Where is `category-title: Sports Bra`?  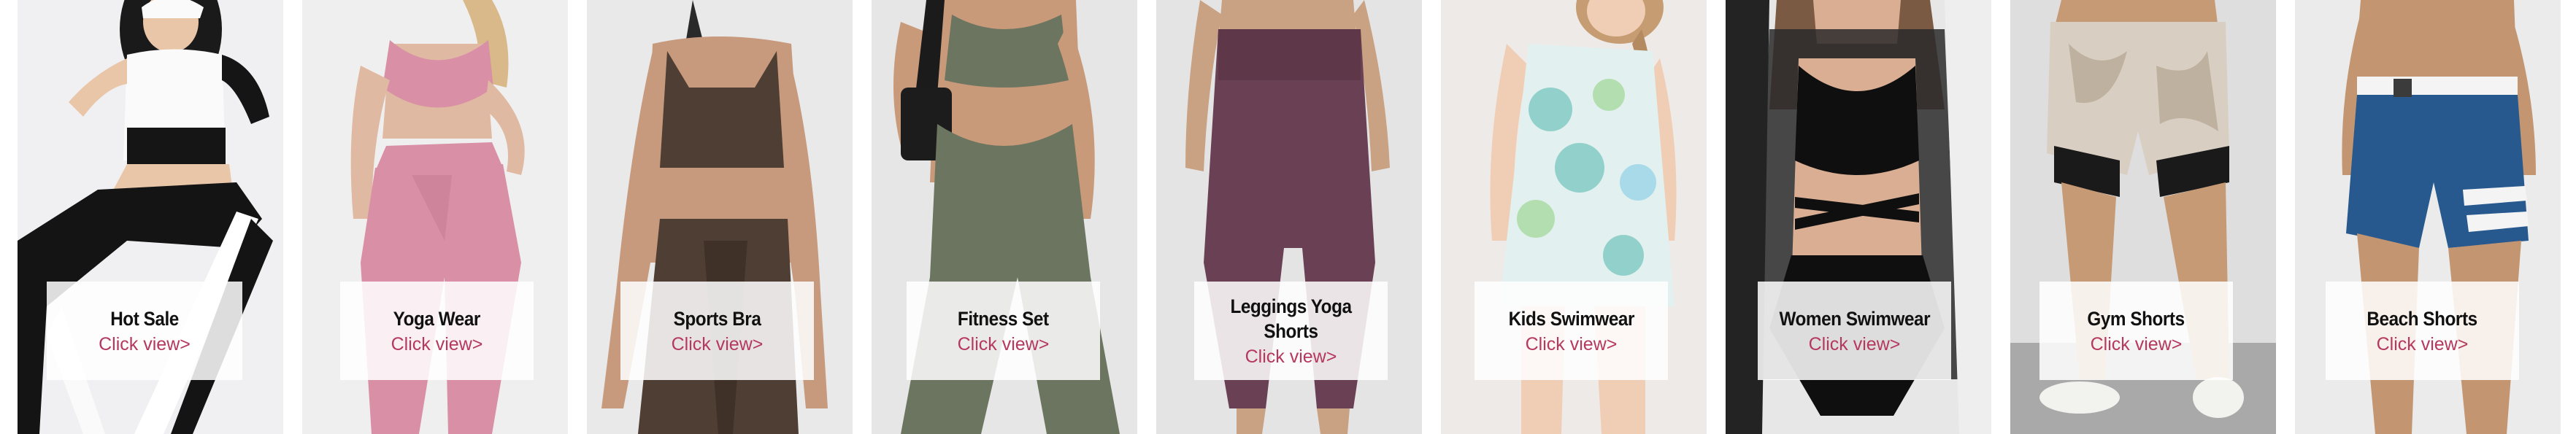
category-title: Sports Bra is located at coordinates (717, 318).